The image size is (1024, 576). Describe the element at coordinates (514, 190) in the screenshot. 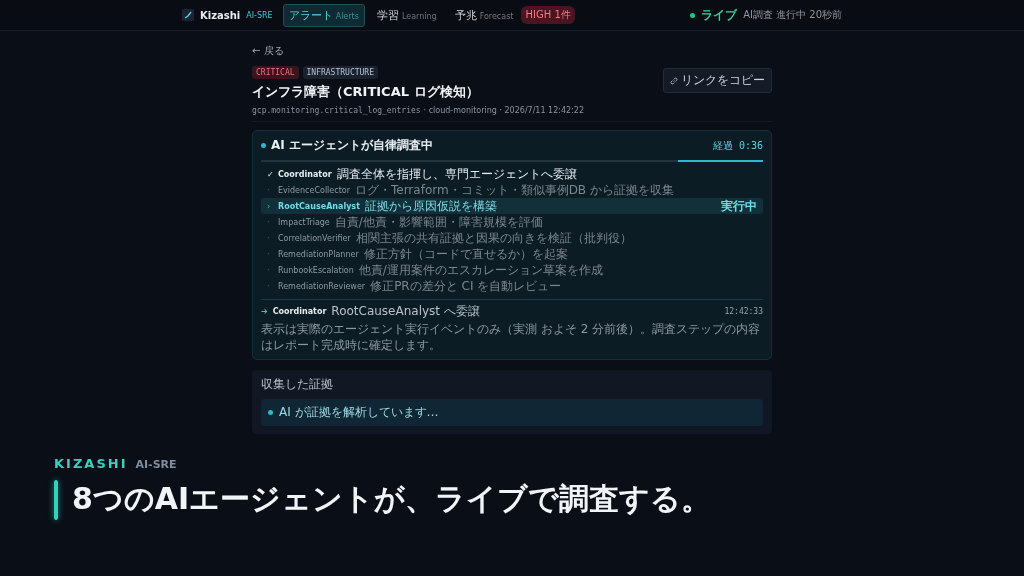

I see `agent-description: ログ・Terraform・コミット・類似事例DB から証拠を収集` at that location.